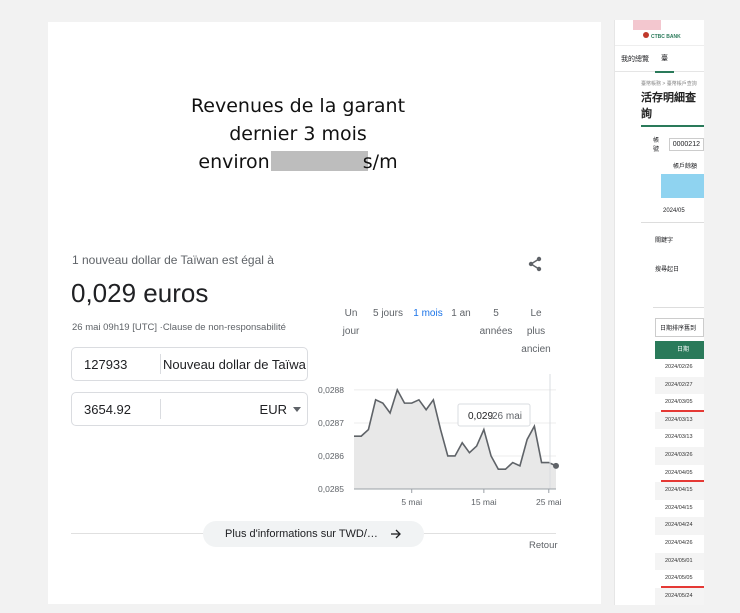 The image size is (740, 613). What do you see at coordinates (507, 416) in the screenshot?
I see `tooltip-date: 26 mai` at bounding box center [507, 416].